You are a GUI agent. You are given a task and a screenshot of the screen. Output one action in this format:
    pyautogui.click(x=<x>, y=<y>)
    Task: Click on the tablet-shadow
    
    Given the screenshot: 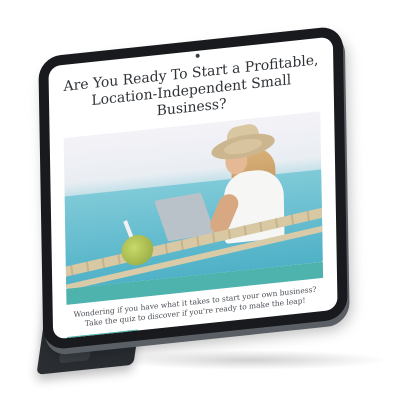 What is the action you would take?
    pyautogui.click(x=250, y=360)
    